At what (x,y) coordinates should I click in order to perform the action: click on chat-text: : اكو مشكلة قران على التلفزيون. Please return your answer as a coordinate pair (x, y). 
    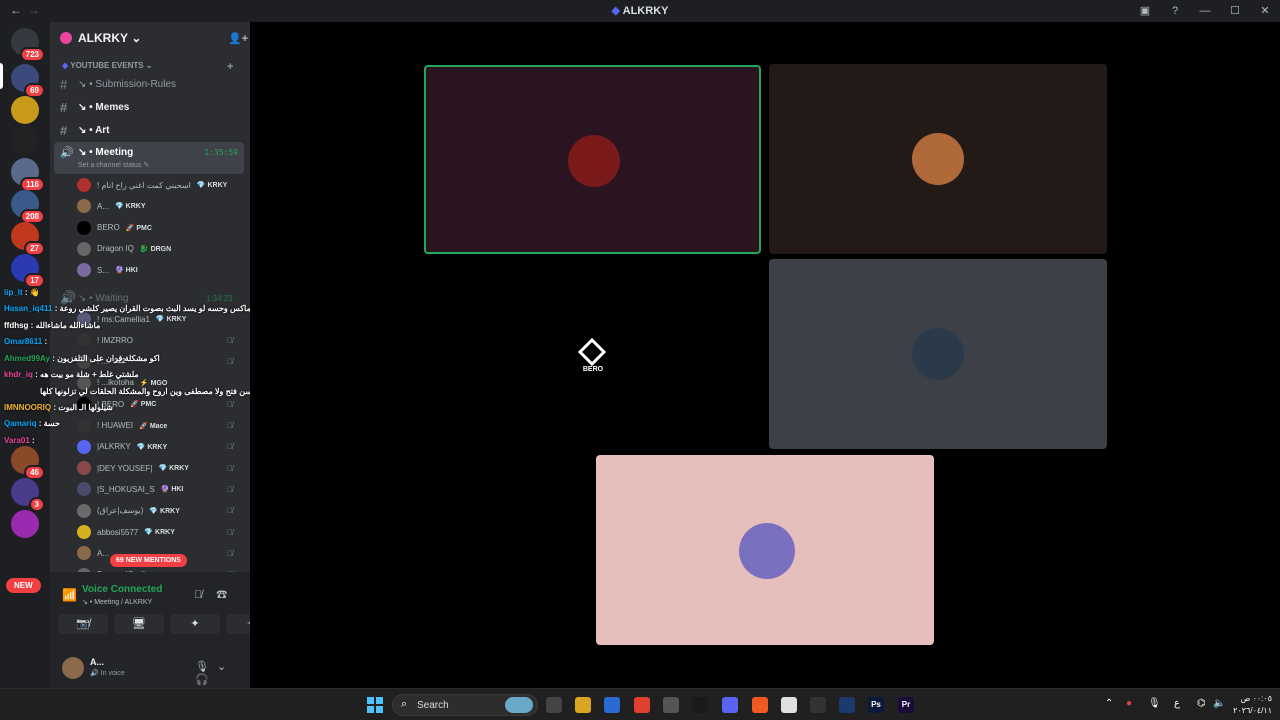
    Looking at the image, I should click on (106, 358).